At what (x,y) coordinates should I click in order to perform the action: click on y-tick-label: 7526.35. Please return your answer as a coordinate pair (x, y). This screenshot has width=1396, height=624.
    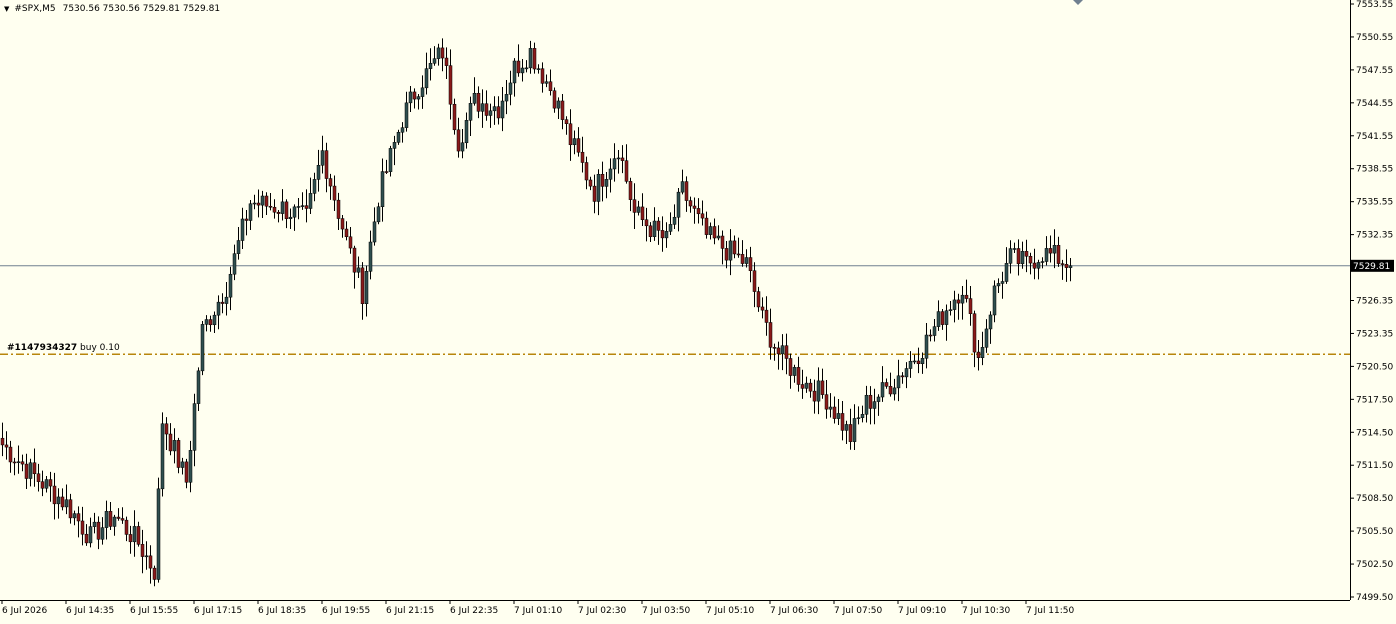
    Looking at the image, I should click on (1374, 302).